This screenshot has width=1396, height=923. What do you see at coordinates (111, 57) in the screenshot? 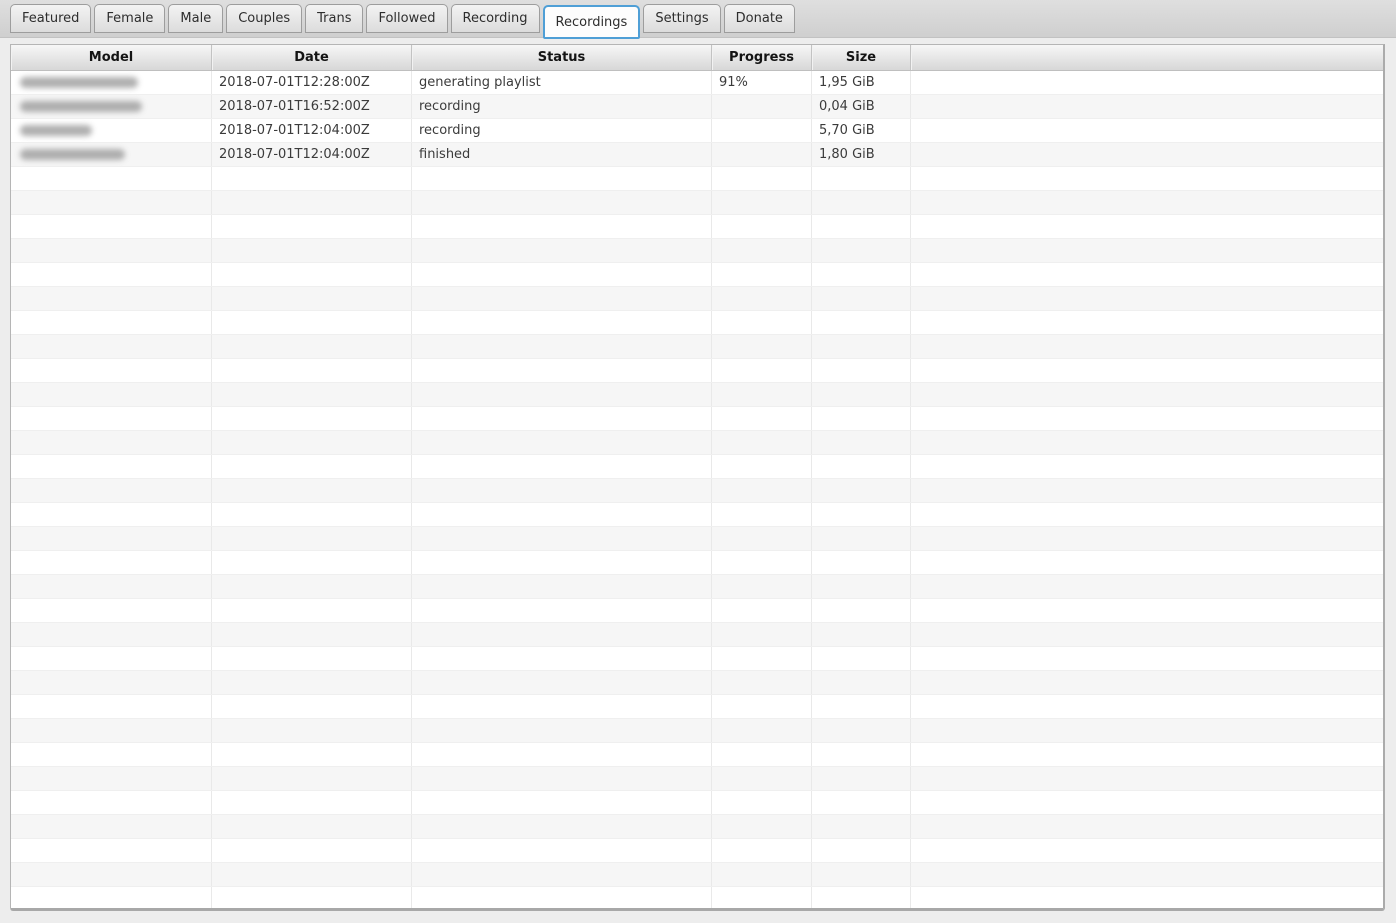
I see `column-header-model: Model` at bounding box center [111, 57].